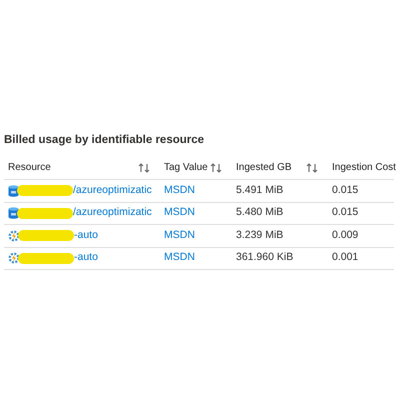  Describe the element at coordinates (260, 190) in the screenshot. I see `table-cell: 5.491 MiB` at that location.